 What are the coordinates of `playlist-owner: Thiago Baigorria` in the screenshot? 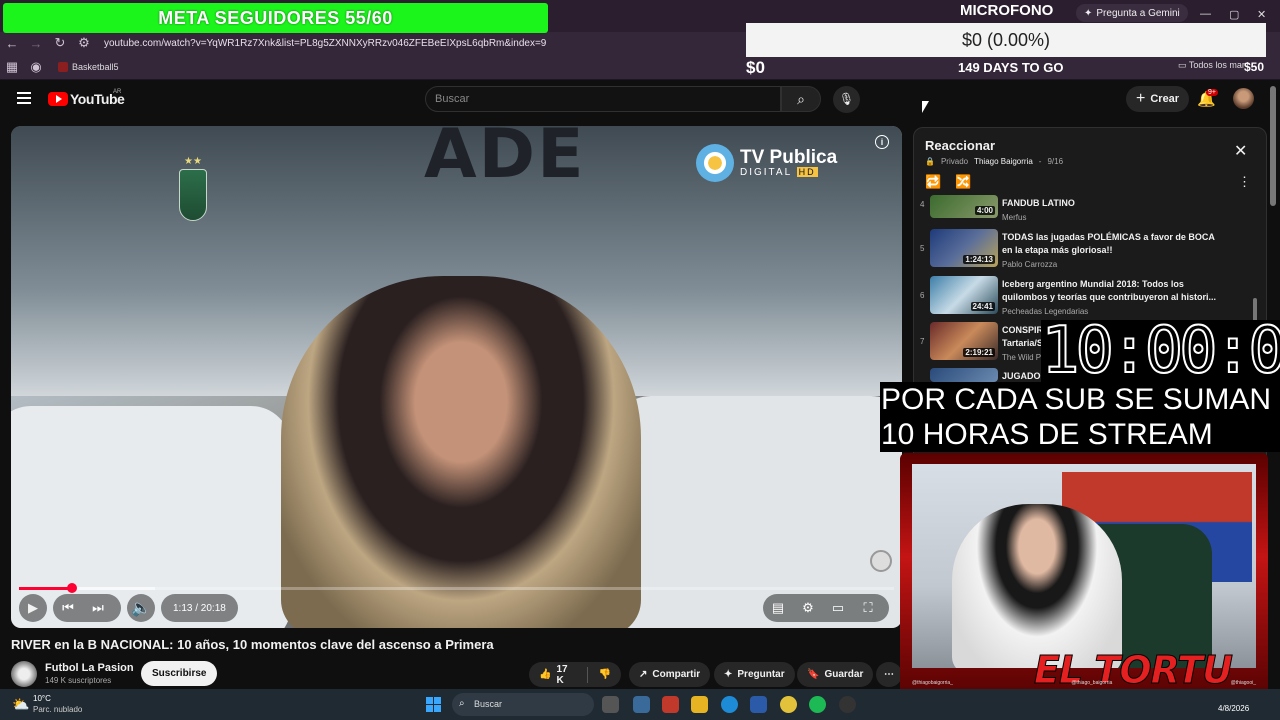 It's located at (1003, 161).